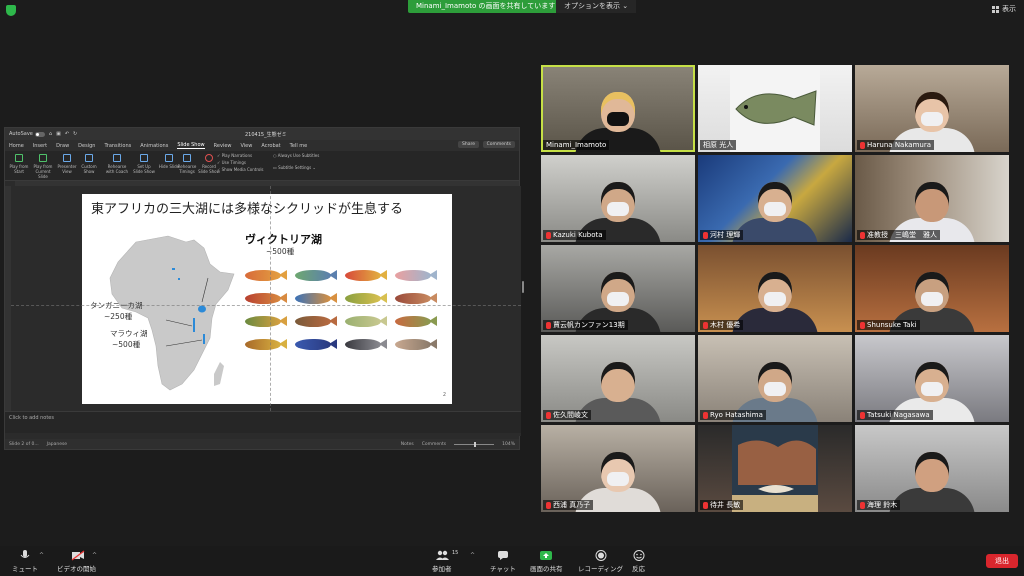 The image size is (1024, 576). Describe the element at coordinates (31, 418) in the screenshot. I see `notes-placeholder: Click to add notes` at that location.